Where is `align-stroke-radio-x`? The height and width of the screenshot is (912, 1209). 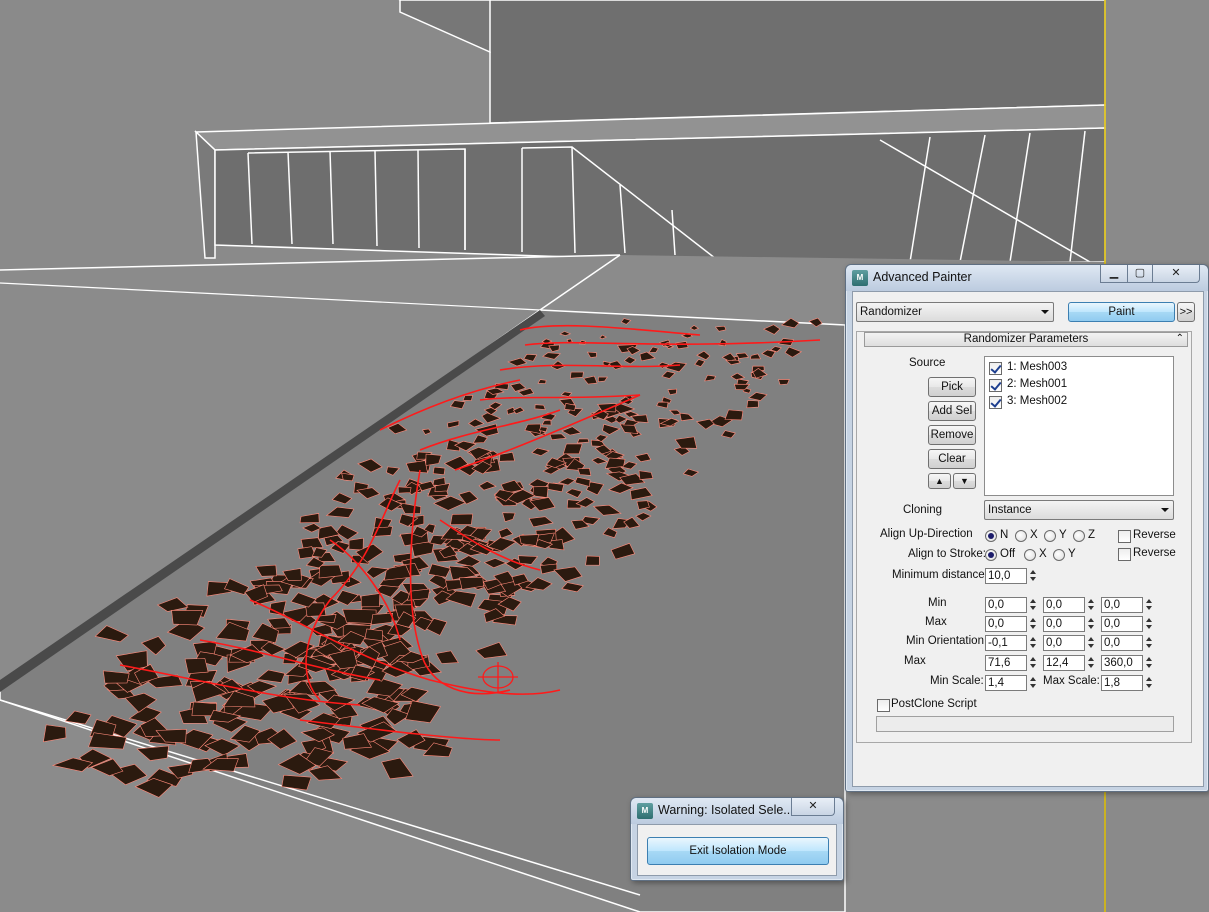 align-stroke-radio-x is located at coordinates (1030, 555).